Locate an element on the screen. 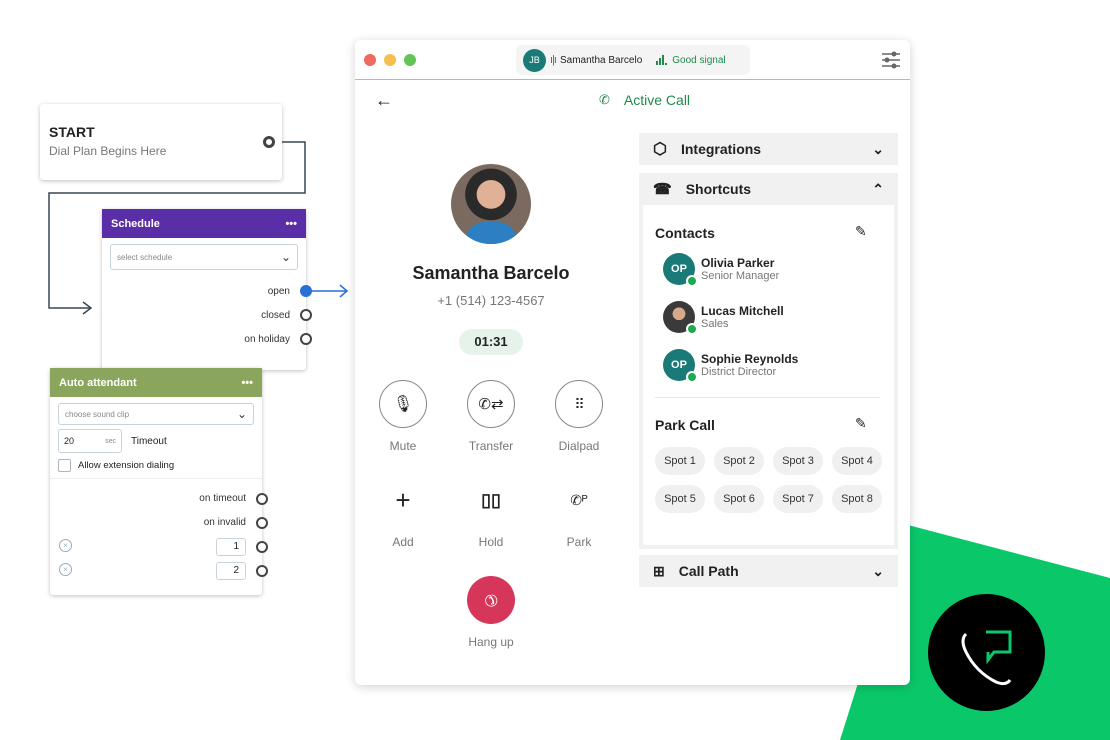 Image resolution: width=1110 pixels, height=740 pixels. contact-item: OP Olivia Parker Senior Manager is located at coordinates (721, 270).